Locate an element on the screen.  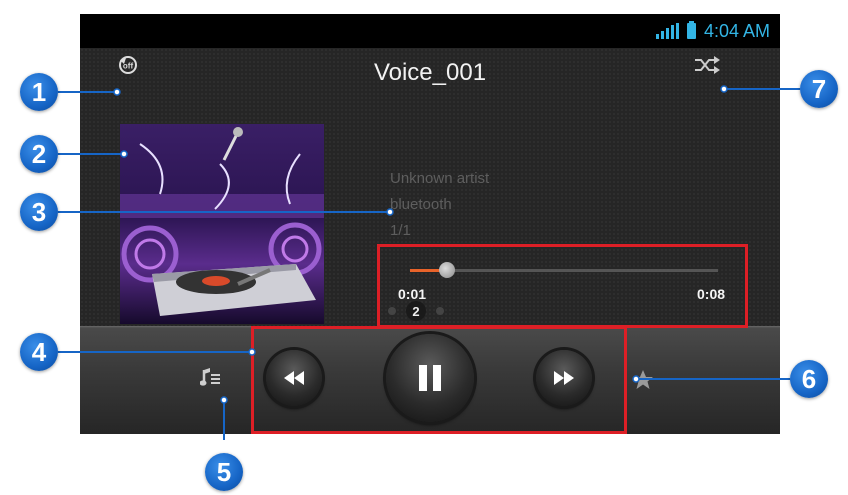
callout-4: 4 is located at coordinates (39, 352).